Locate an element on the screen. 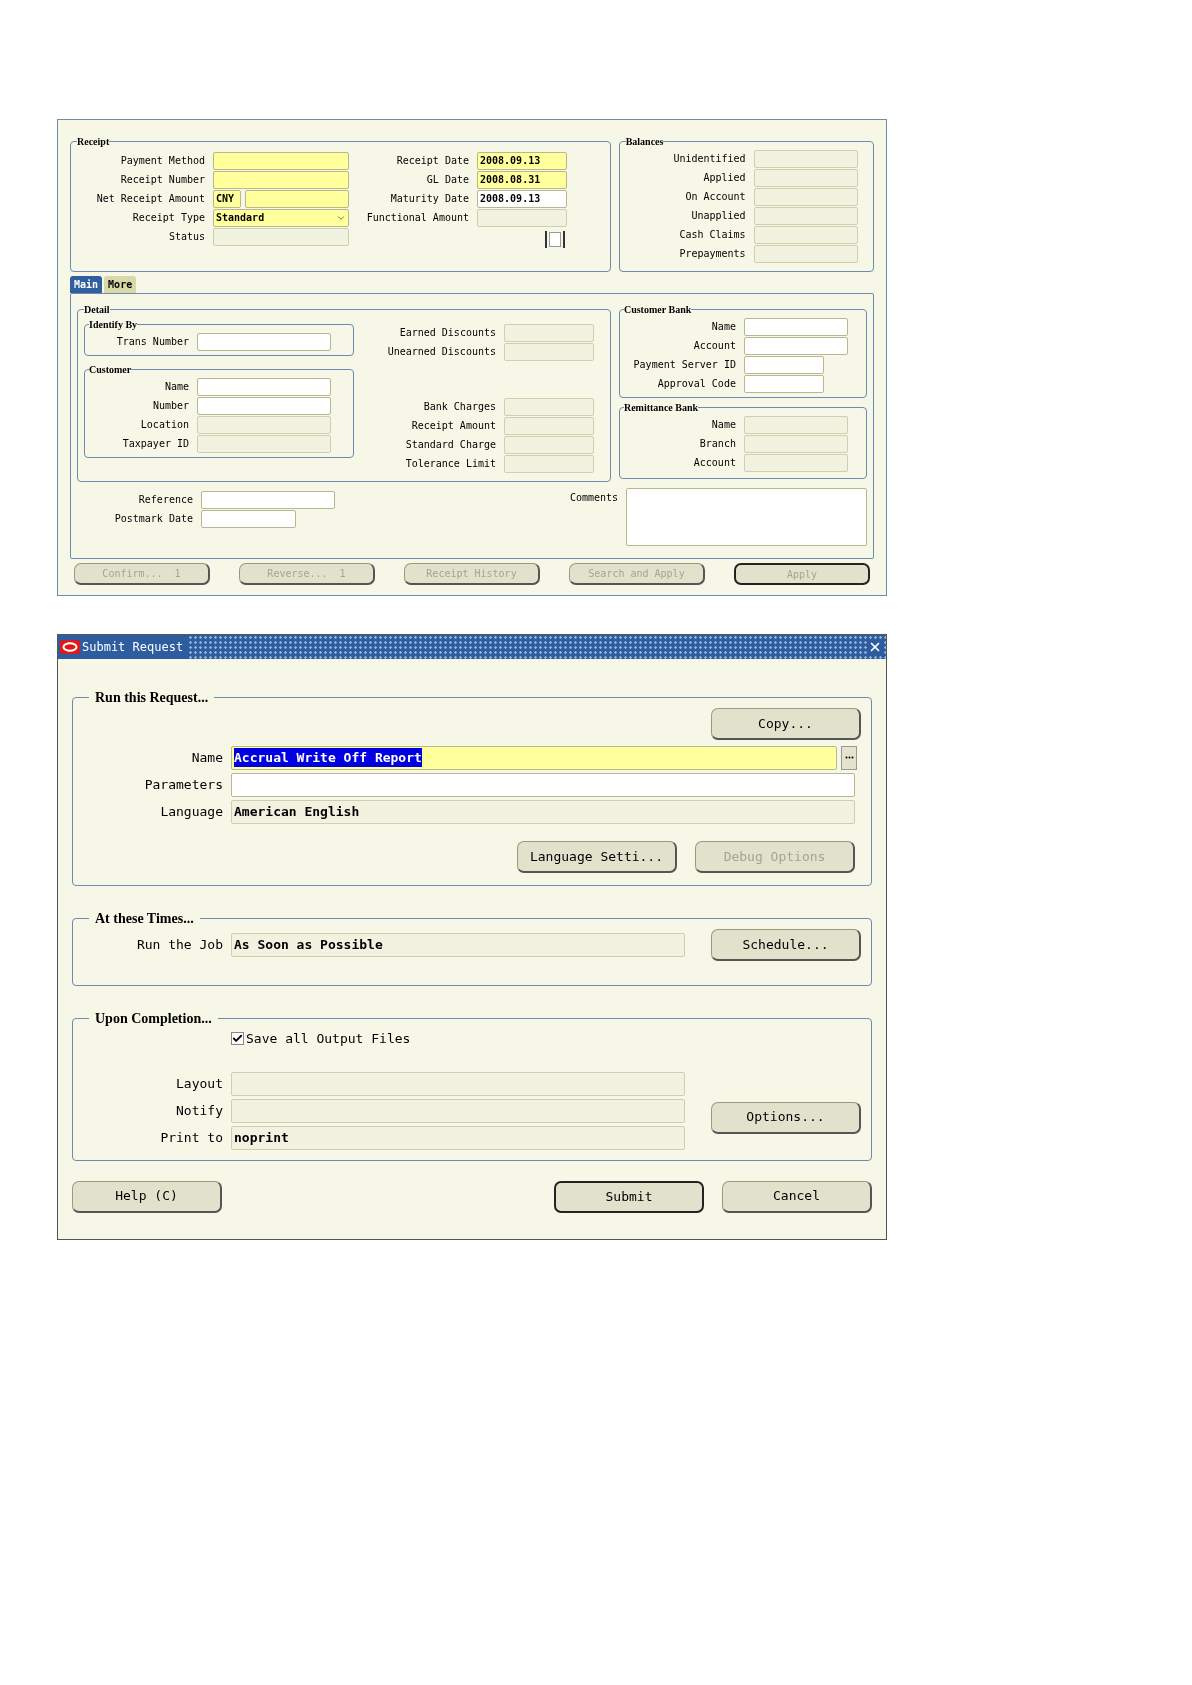 Image resolution: width=1192 pixels, height=1685 pixels. field-label: Unapplied is located at coordinates (718, 216).